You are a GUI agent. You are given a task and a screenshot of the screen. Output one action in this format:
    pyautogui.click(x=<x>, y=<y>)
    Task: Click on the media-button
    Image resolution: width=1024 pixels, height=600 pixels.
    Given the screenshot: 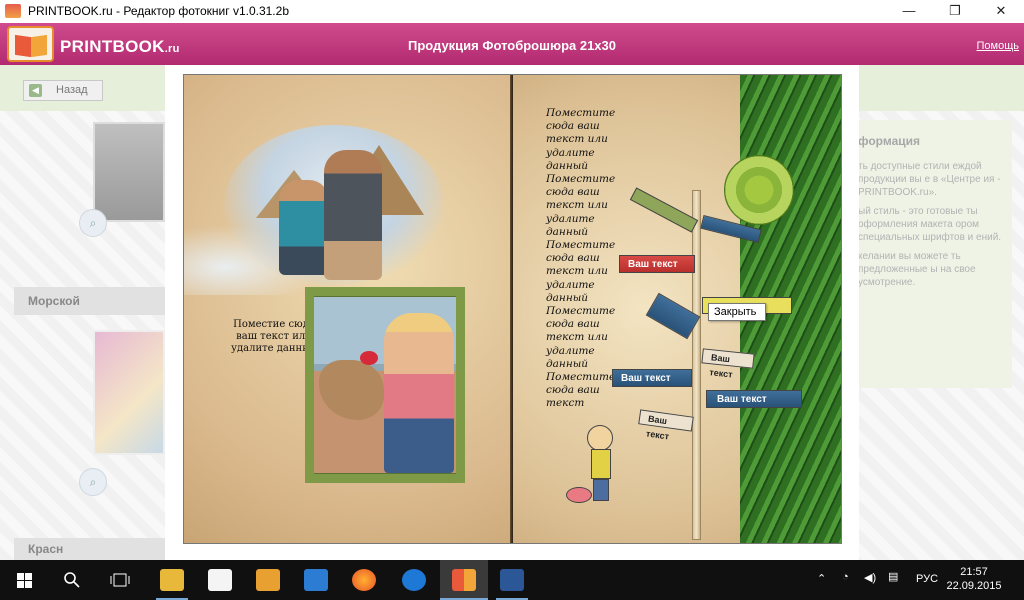 What is the action you would take?
    pyautogui.click(x=268, y=580)
    